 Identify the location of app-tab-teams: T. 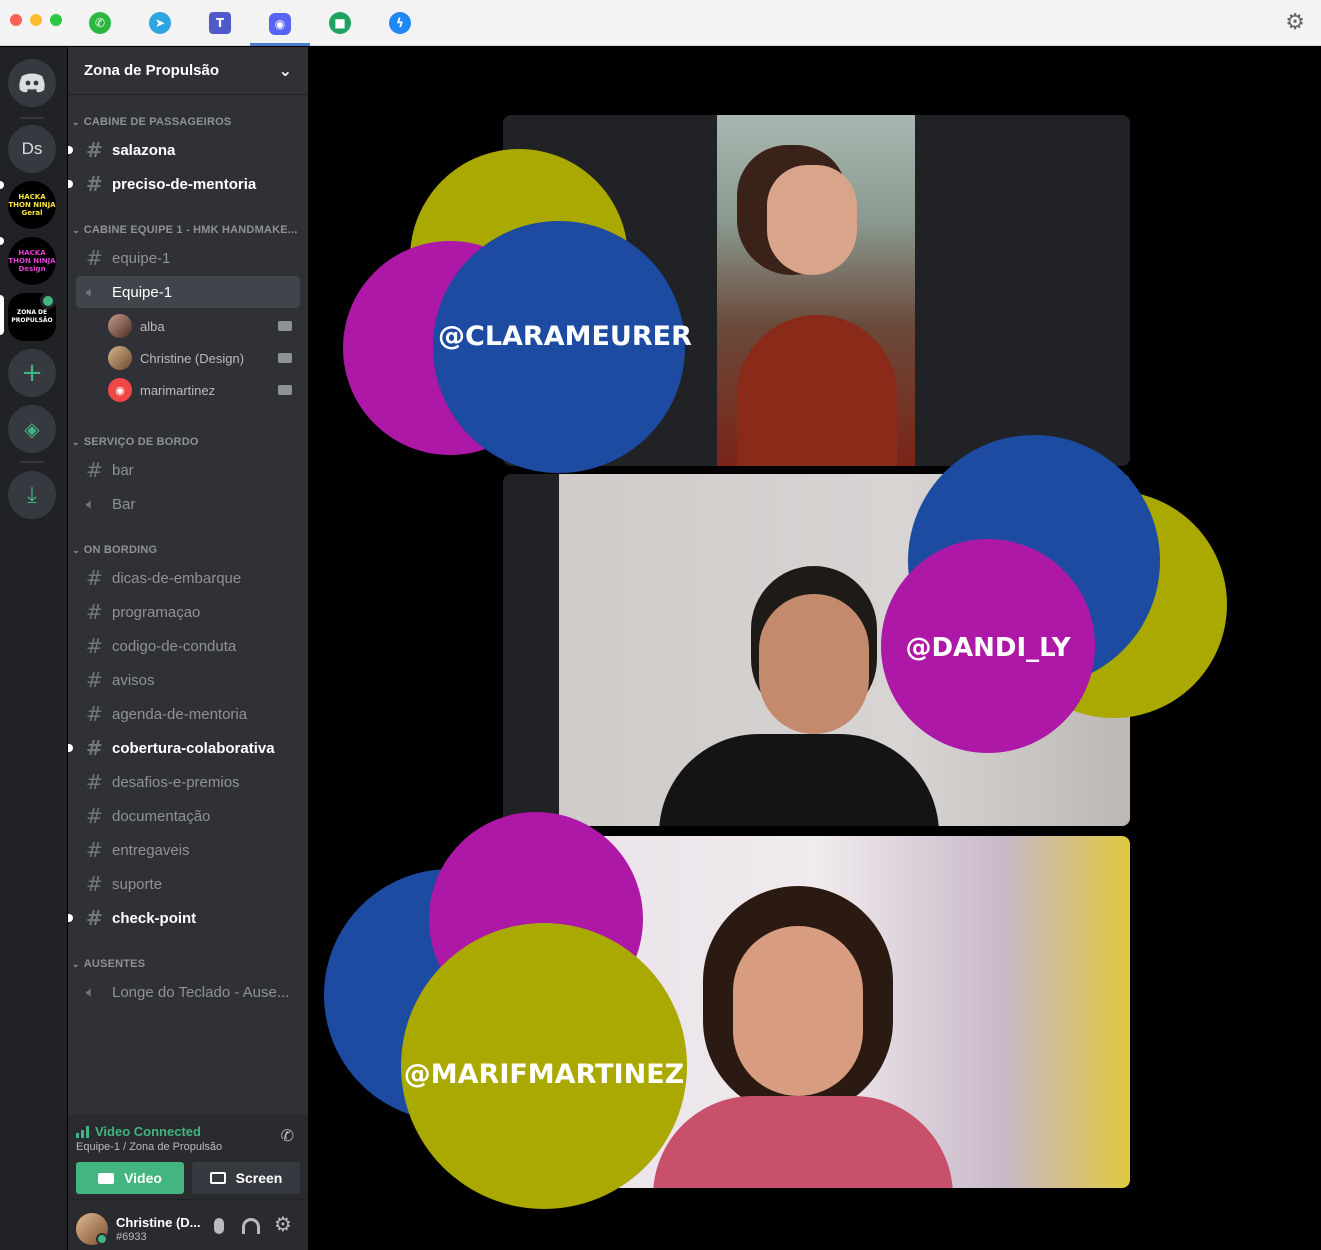
(220, 23).